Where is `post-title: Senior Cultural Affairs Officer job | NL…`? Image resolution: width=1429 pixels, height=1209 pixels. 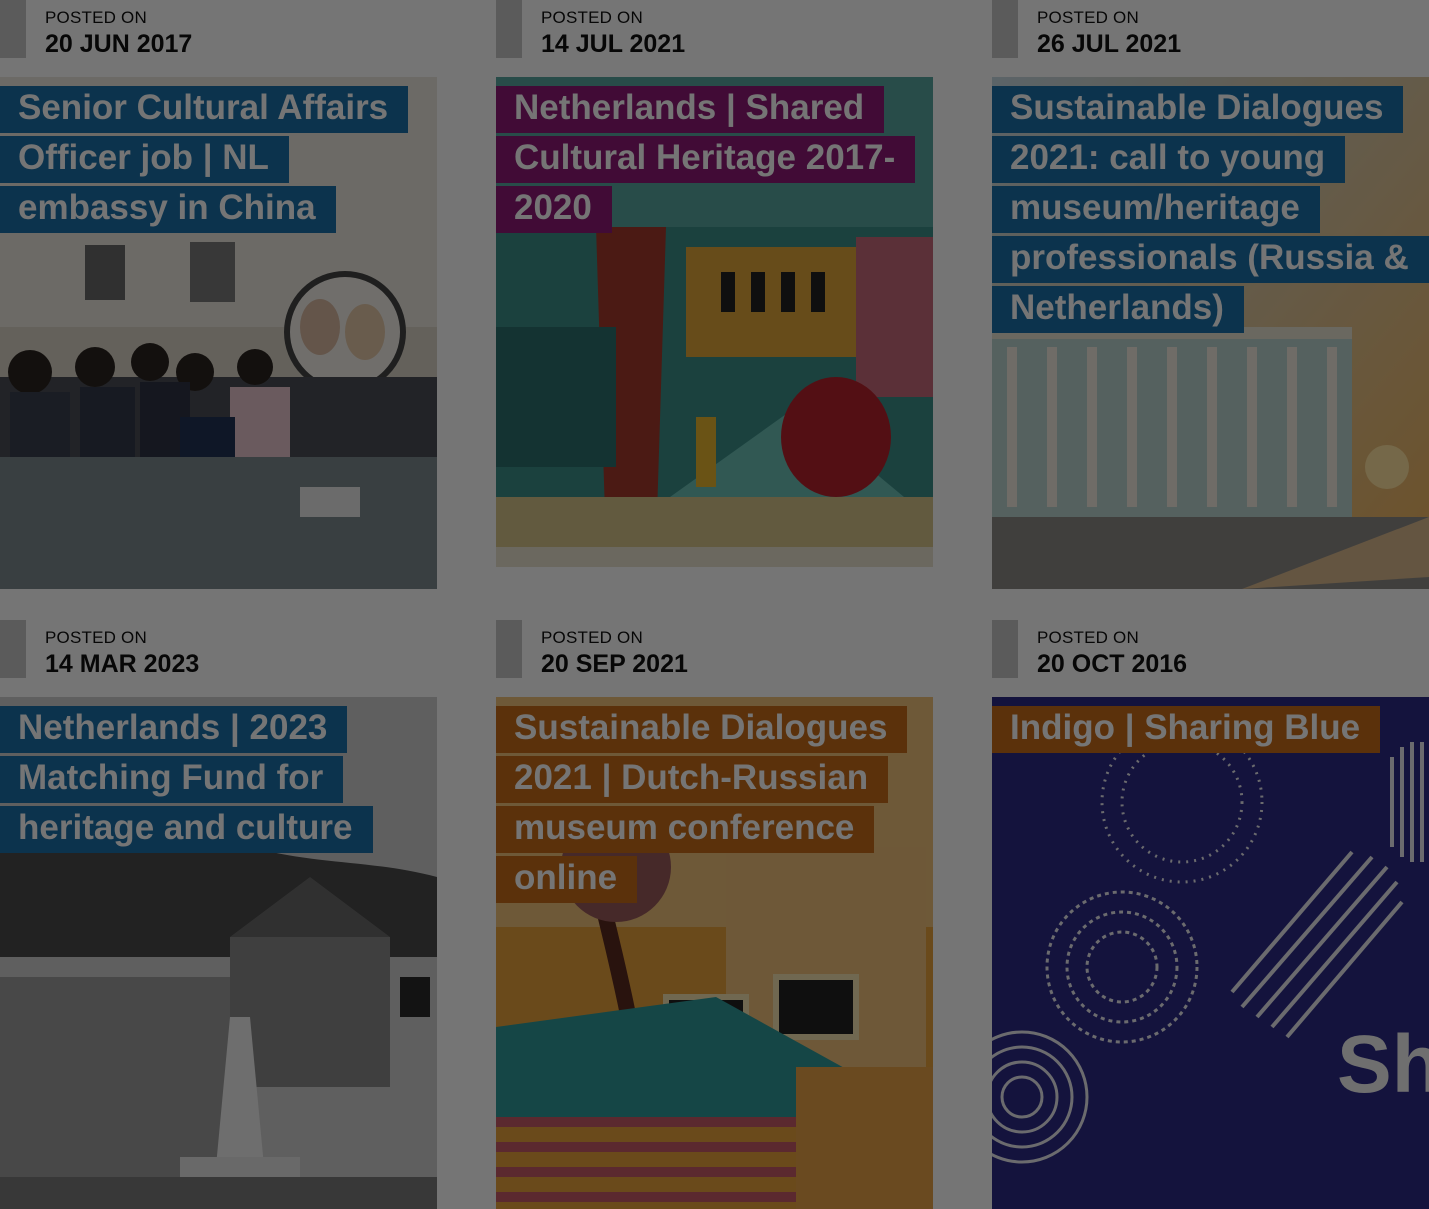
post-title: Senior Cultural Affairs Officer job | NL… is located at coordinates (210, 158).